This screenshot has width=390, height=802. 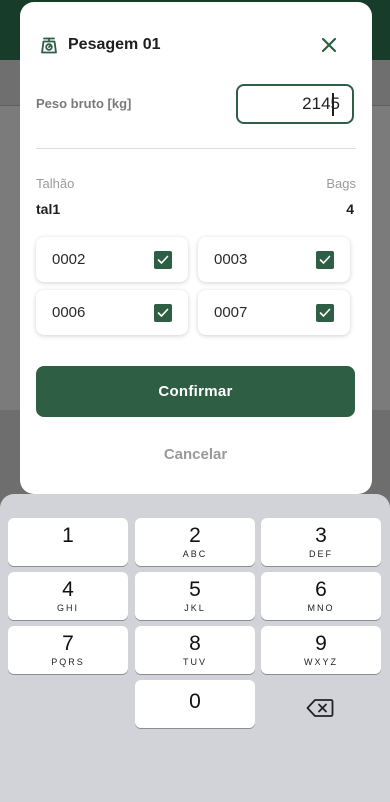 I want to click on key-1: 1, so click(x=68, y=542).